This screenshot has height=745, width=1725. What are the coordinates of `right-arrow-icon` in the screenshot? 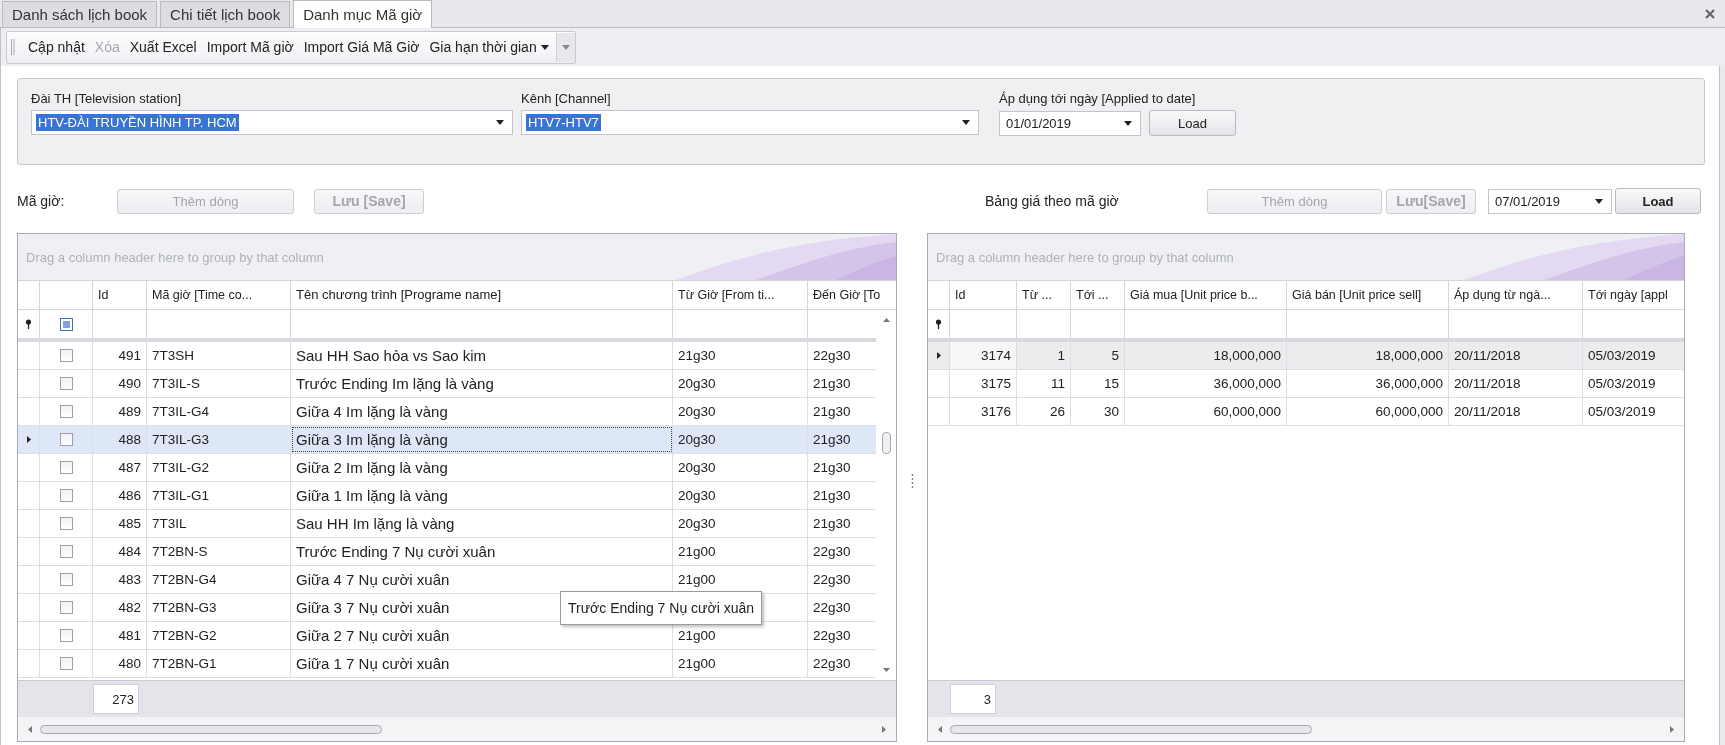 It's located at (884, 729).